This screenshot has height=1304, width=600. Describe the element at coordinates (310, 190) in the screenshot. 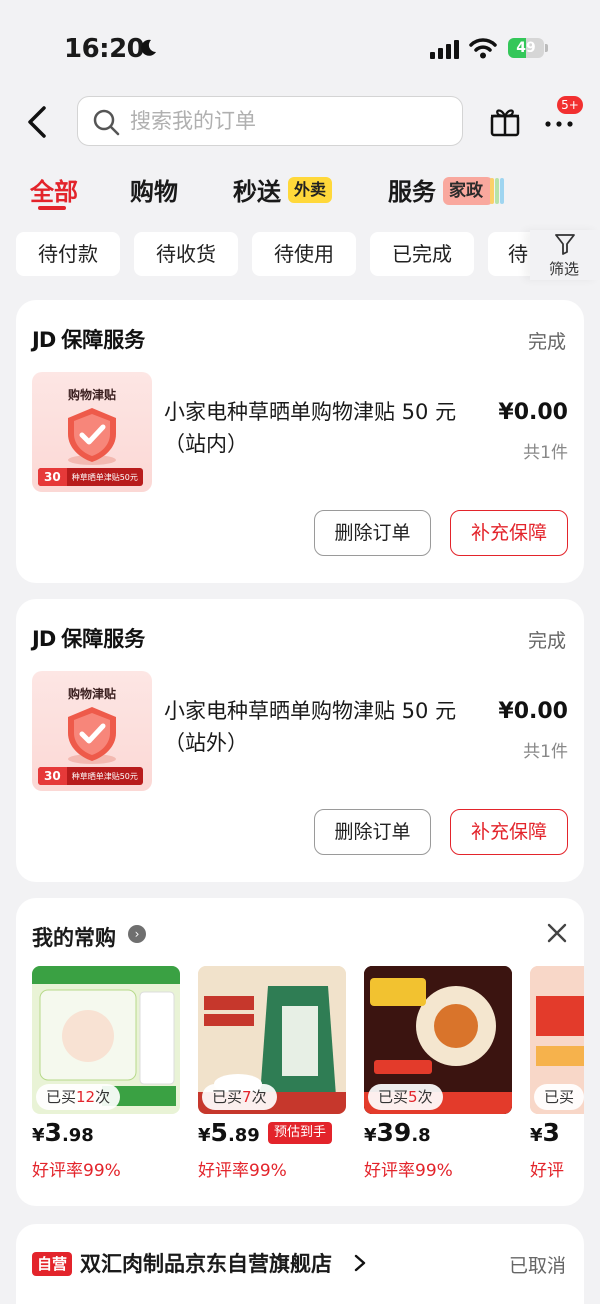

I see `takeout-tag: 外卖` at that location.